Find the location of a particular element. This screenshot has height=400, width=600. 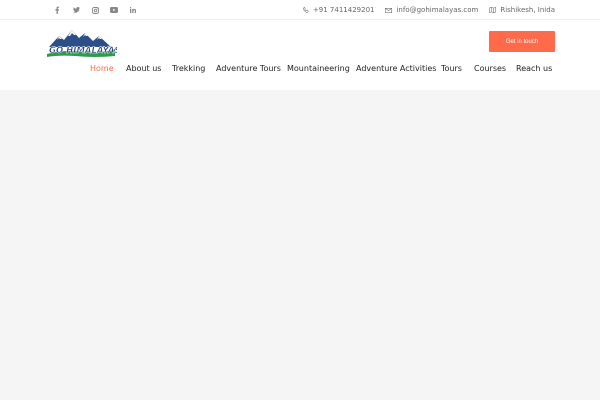

social-links is located at coordinates (95, 10).